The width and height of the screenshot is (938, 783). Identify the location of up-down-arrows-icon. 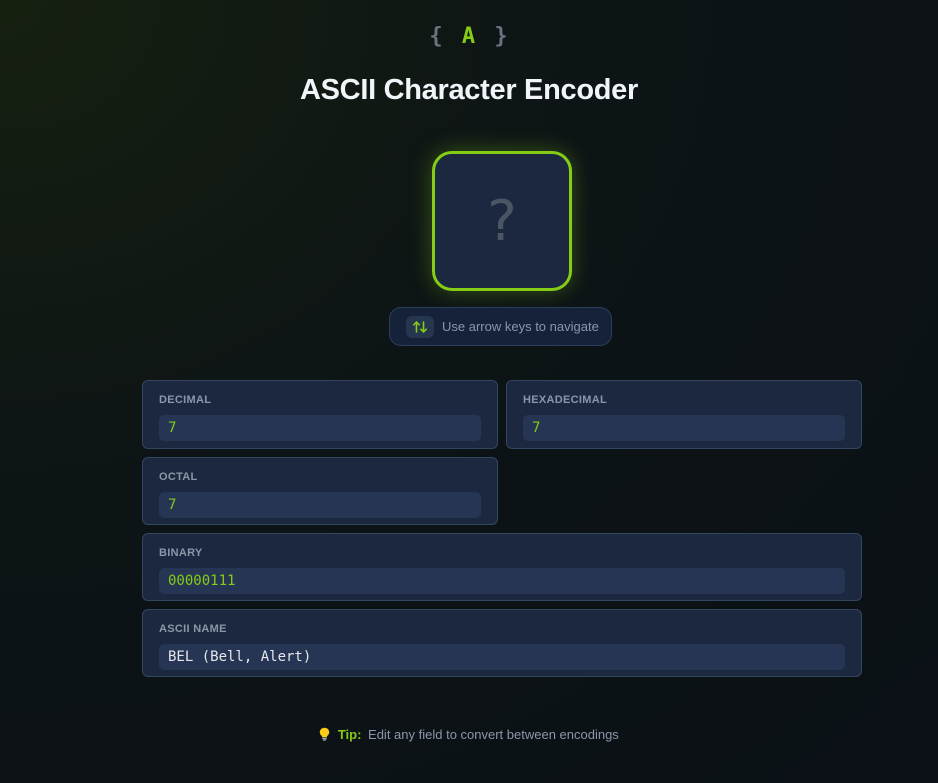
(420, 326).